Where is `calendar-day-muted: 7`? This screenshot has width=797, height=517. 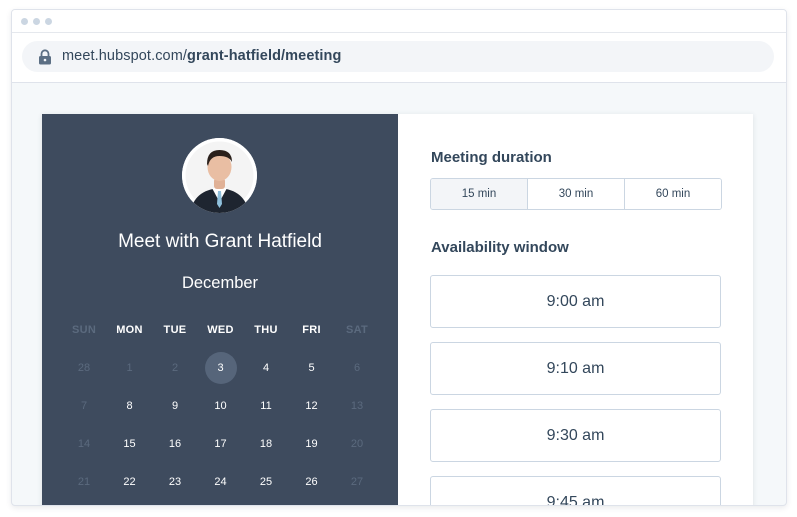
calendar-day-muted: 7 is located at coordinates (84, 406).